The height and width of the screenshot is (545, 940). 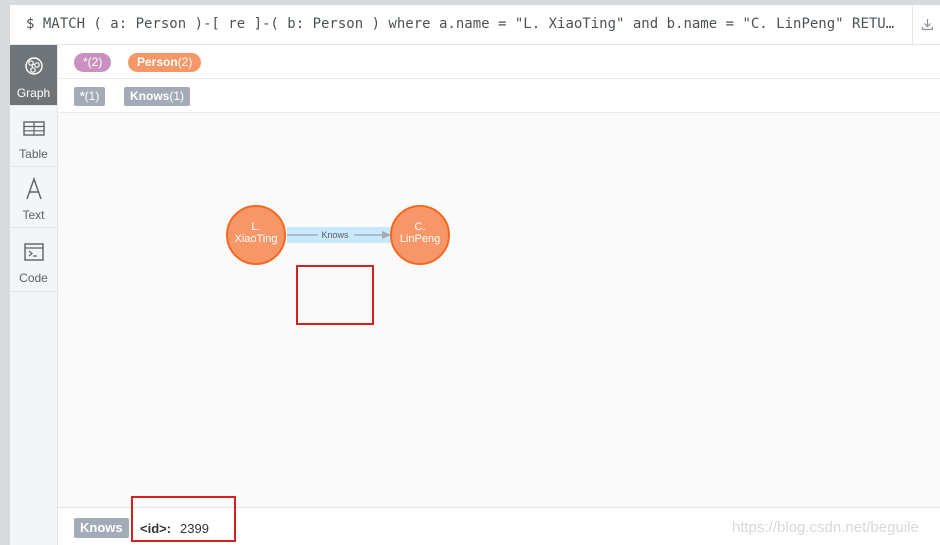 I want to click on table-icon, so click(x=34, y=128).